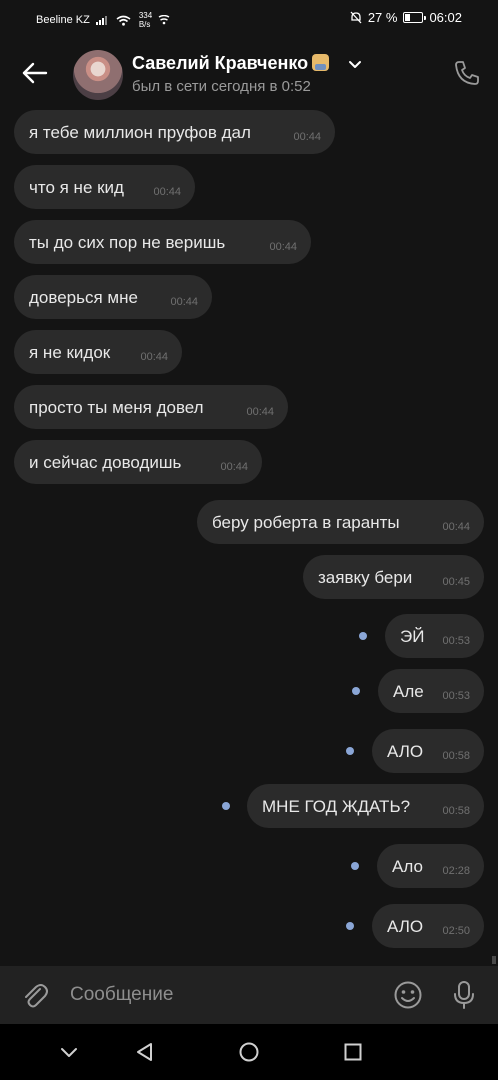  Describe the element at coordinates (336, 806) in the screenshot. I see `message-text: МНЕ ГОД ЖДАТЬ?` at that location.